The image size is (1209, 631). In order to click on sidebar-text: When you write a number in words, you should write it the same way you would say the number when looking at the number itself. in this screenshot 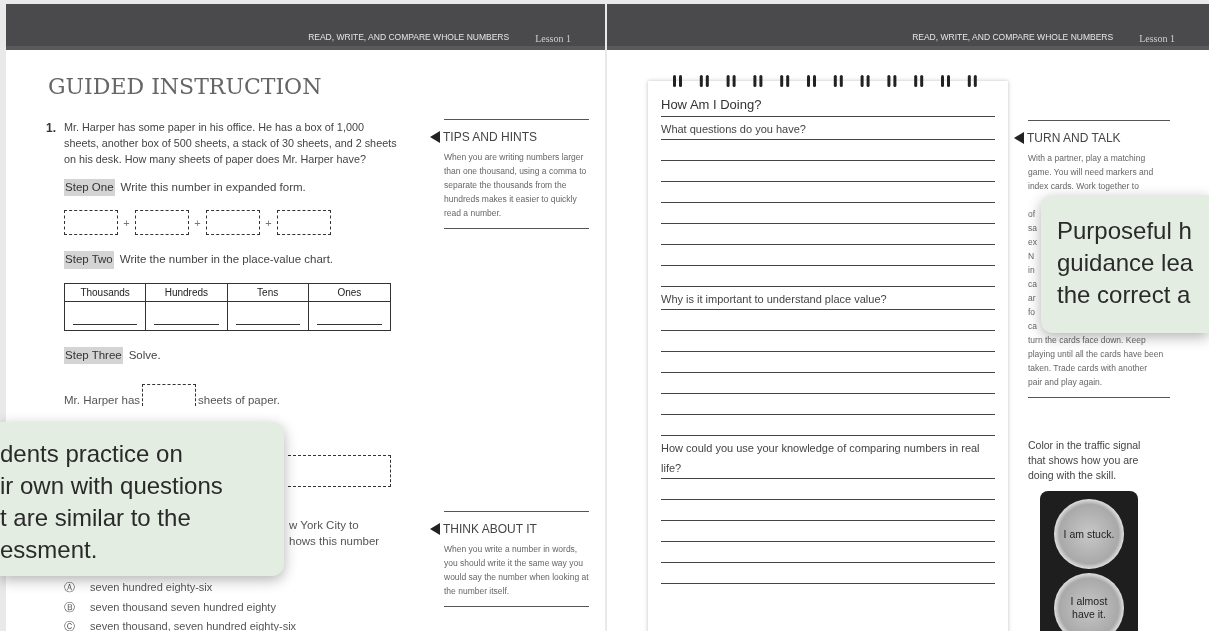, I will do `click(516, 570)`.